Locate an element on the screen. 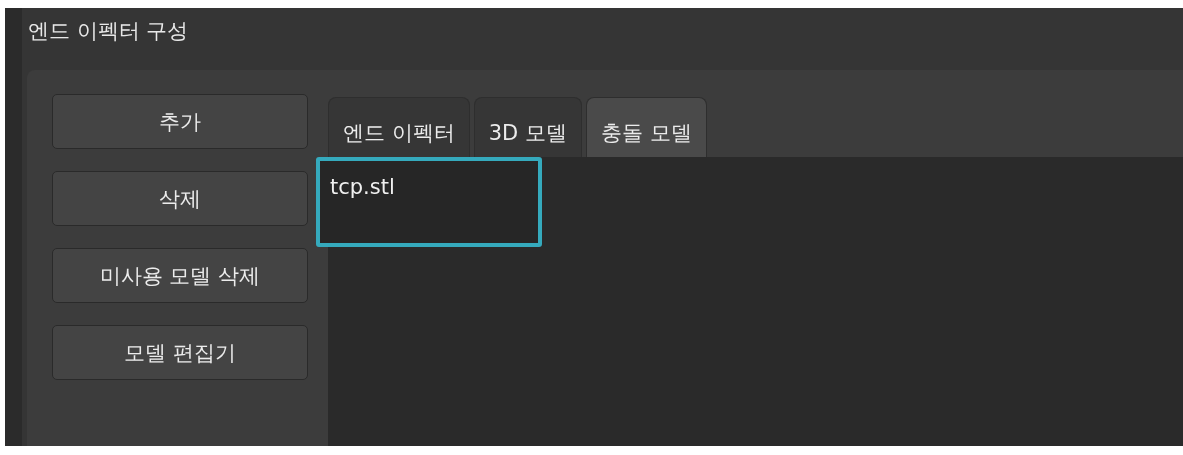 The height and width of the screenshot is (455, 1183). window-title: 엔드 이펙터 구성 is located at coordinates (108, 31).